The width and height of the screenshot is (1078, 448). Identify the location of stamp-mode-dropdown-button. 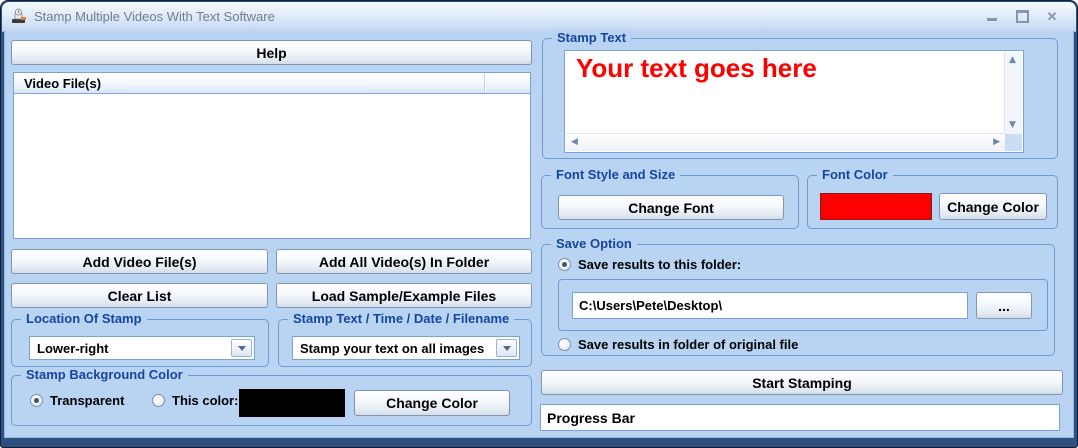
(506, 348).